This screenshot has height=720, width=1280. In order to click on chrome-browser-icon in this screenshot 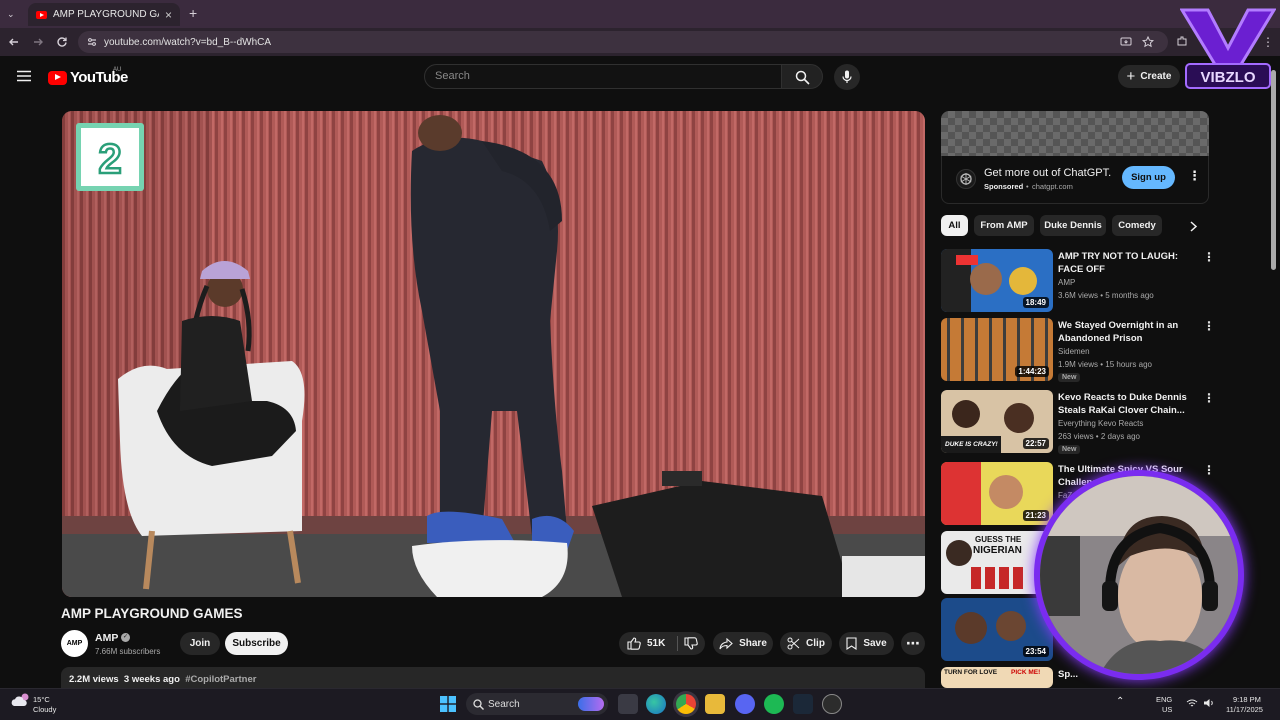, I will do `click(686, 704)`.